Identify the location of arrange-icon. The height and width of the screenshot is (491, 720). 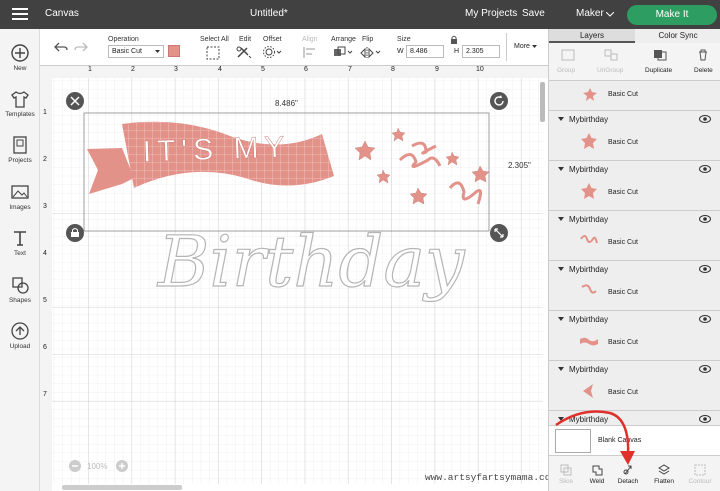
(343, 52).